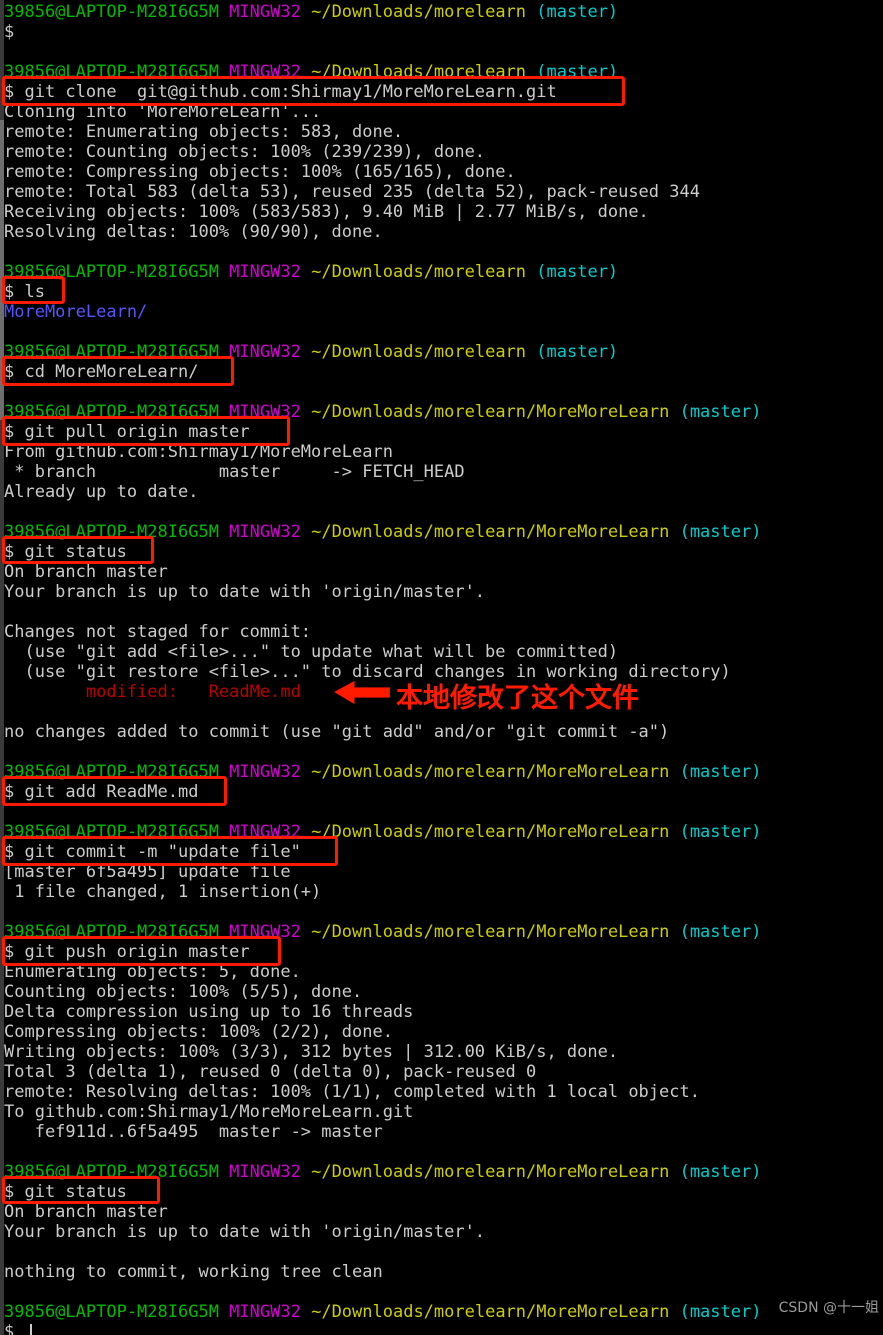 The width and height of the screenshot is (883, 1335). I want to click on output-line: From github.com:Shirmay1/MoreMoreLearn, so click(198, 452).